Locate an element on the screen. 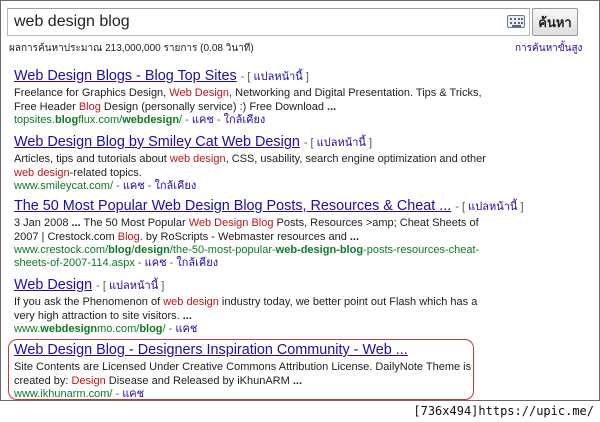  text-segment: Top Sites is located at coordinates (205, 76).